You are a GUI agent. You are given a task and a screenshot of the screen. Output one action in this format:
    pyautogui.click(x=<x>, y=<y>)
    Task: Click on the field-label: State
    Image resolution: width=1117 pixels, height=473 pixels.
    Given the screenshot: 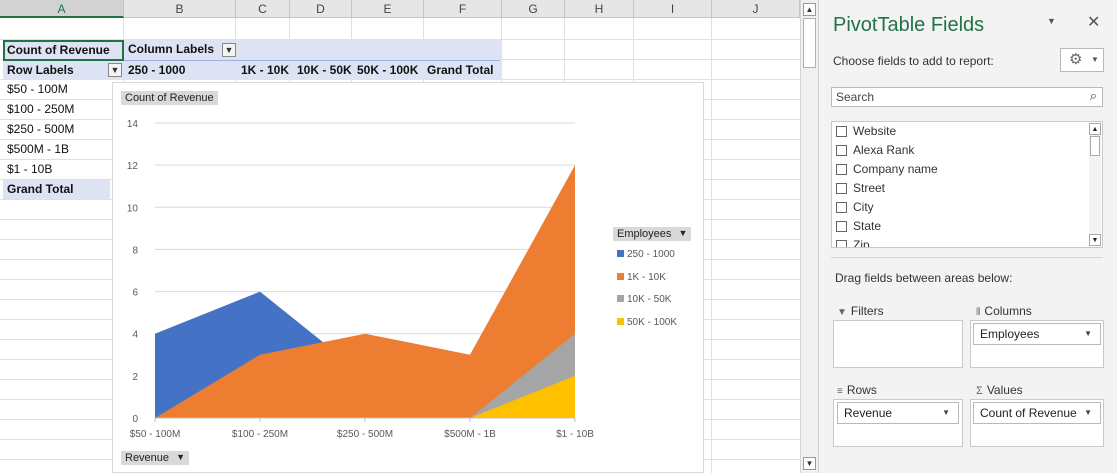 What is the action you would take?
    pyautogui.click(x=867, y=226)
    